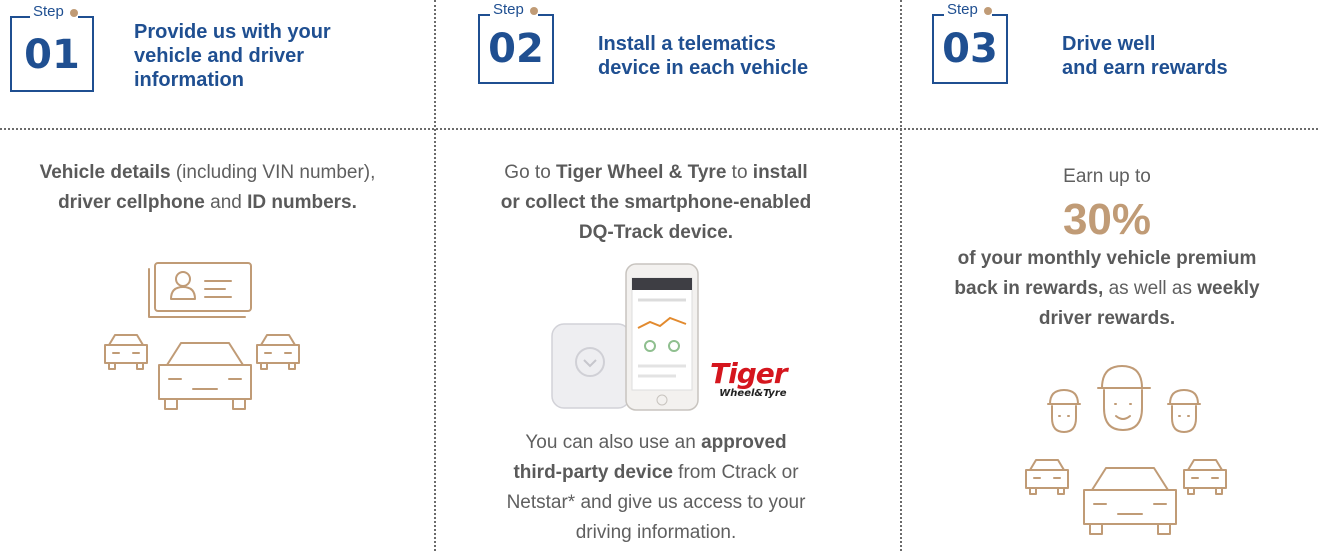 This screenshot has width=1318, height=551. I want to click on step-1-badge: Step 01, so click(52, 47).